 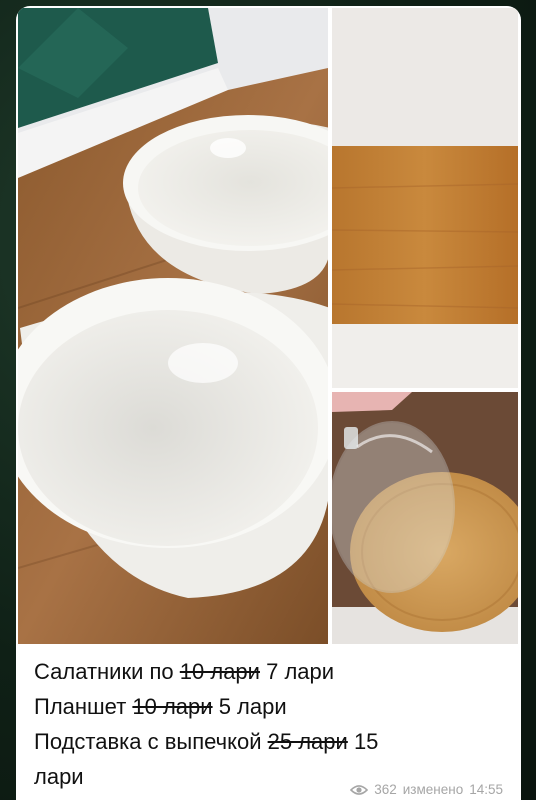 I want to click on caption-line-salad-bowls: Салатники по 10 лари 7 лари, so click(x=269, y=671).